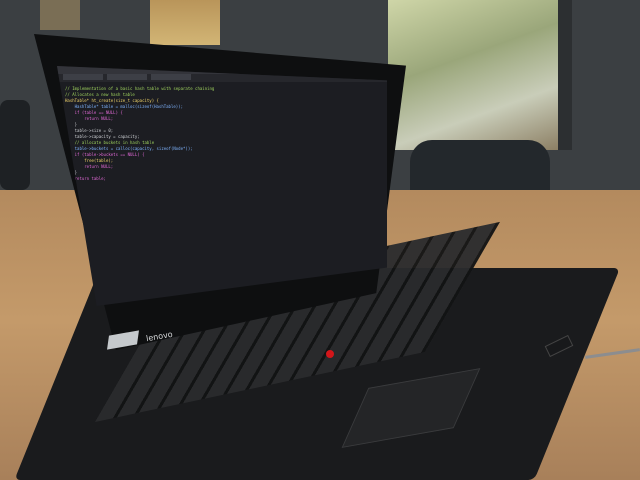  I want to click on office-chair, so click(15, 145).